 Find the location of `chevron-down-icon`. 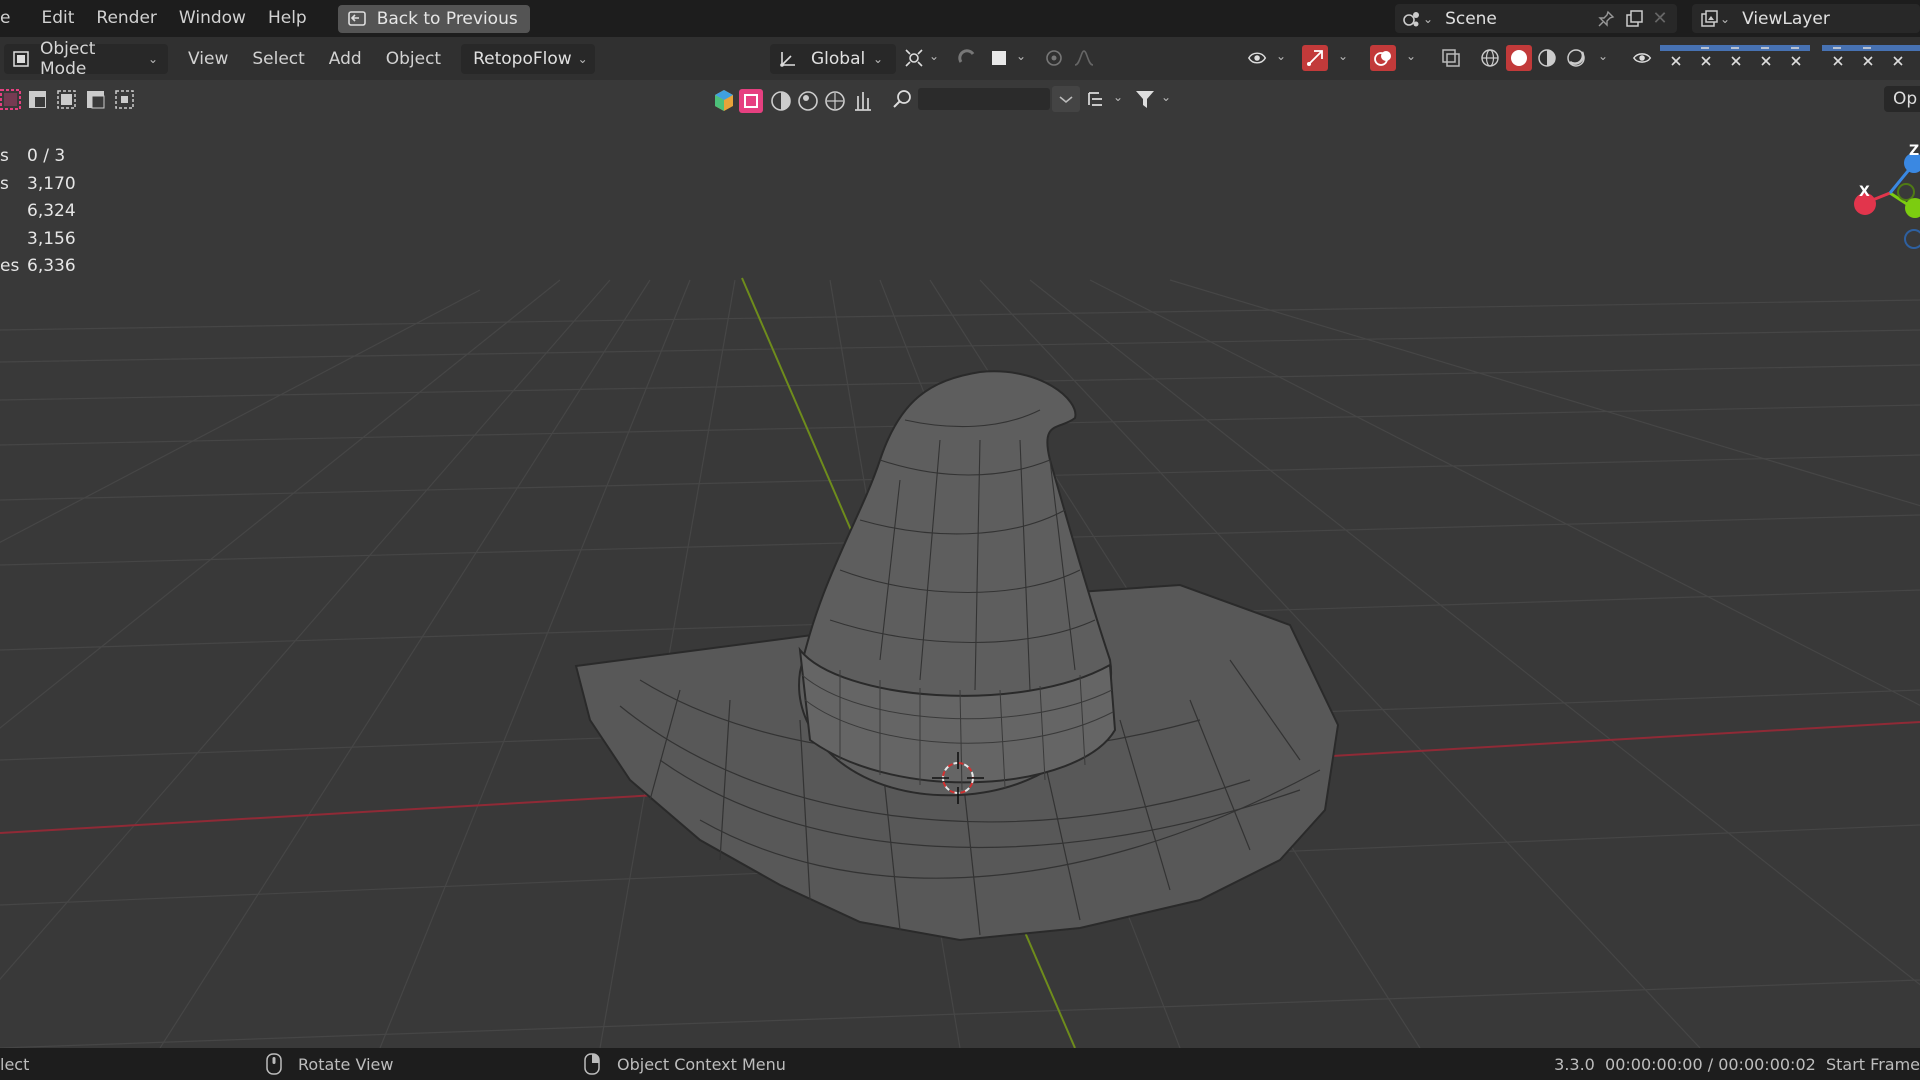

chevron-down-icon is located at coordinates (1066, 100).